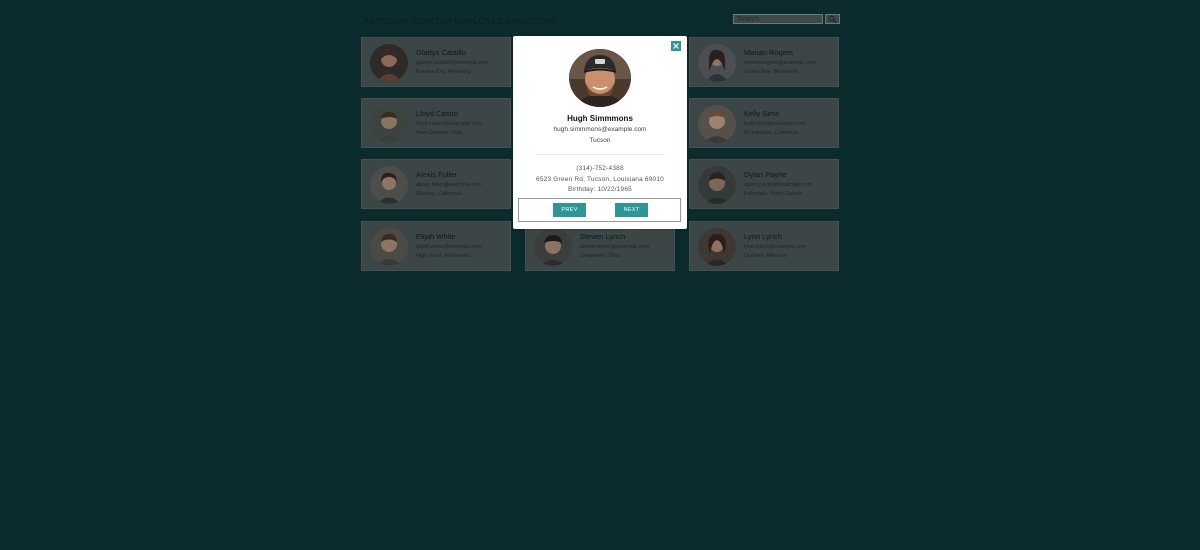 The image size is (1200, 550). I want to click on employee-location: Palmdale, North Dakota, so click(773, 194).